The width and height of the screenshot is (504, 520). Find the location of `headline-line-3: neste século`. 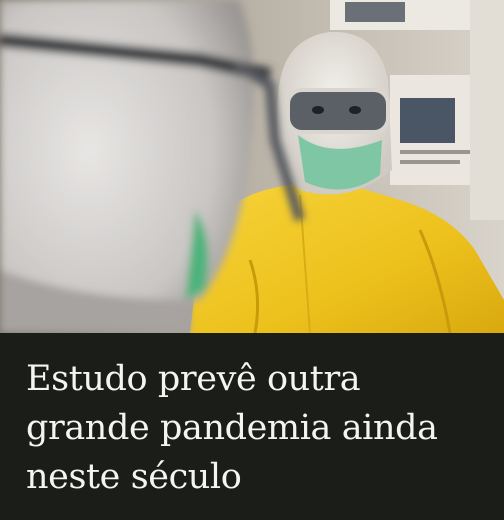

headline-line-3: neste século is located at coordinates (134, 477).